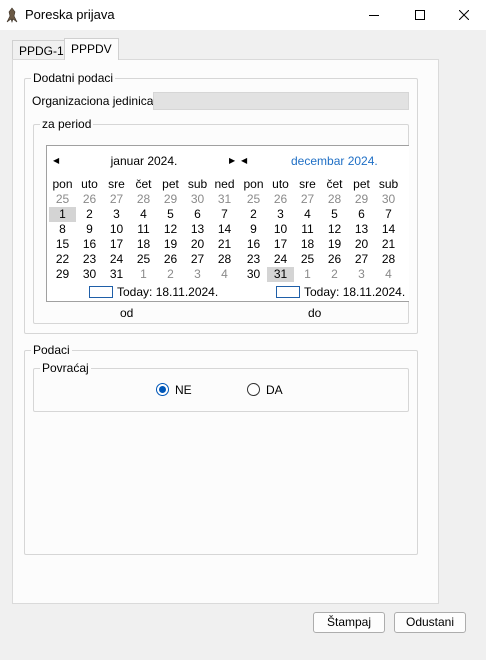  Describe the element at coordinates (62, 259) in the screenshot. I see `day-cell: 22` at that location.